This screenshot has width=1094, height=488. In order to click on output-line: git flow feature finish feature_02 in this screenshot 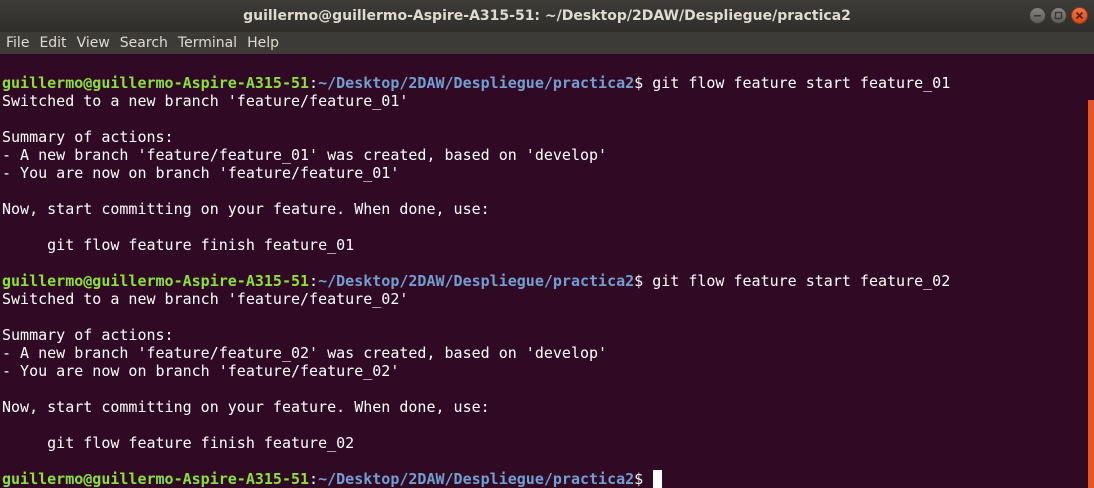, I will do `click(178, 443)`.